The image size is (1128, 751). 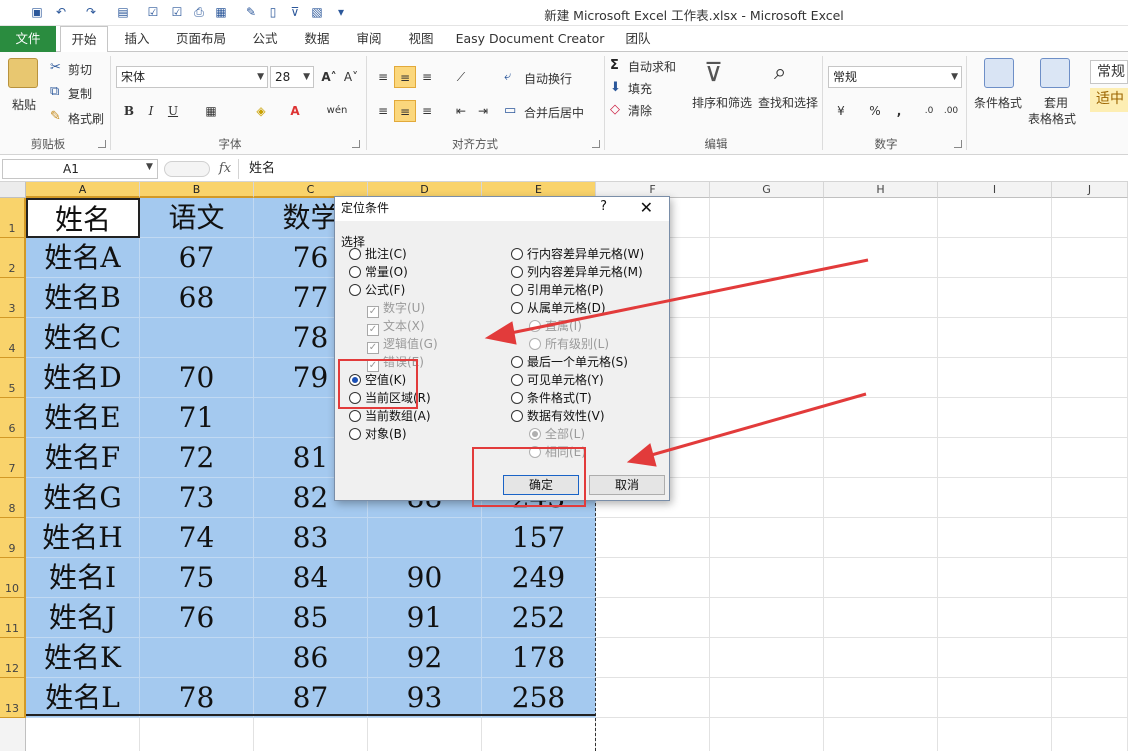 I want to click on arrow-to-blank-option, so click(x=687, y=297).